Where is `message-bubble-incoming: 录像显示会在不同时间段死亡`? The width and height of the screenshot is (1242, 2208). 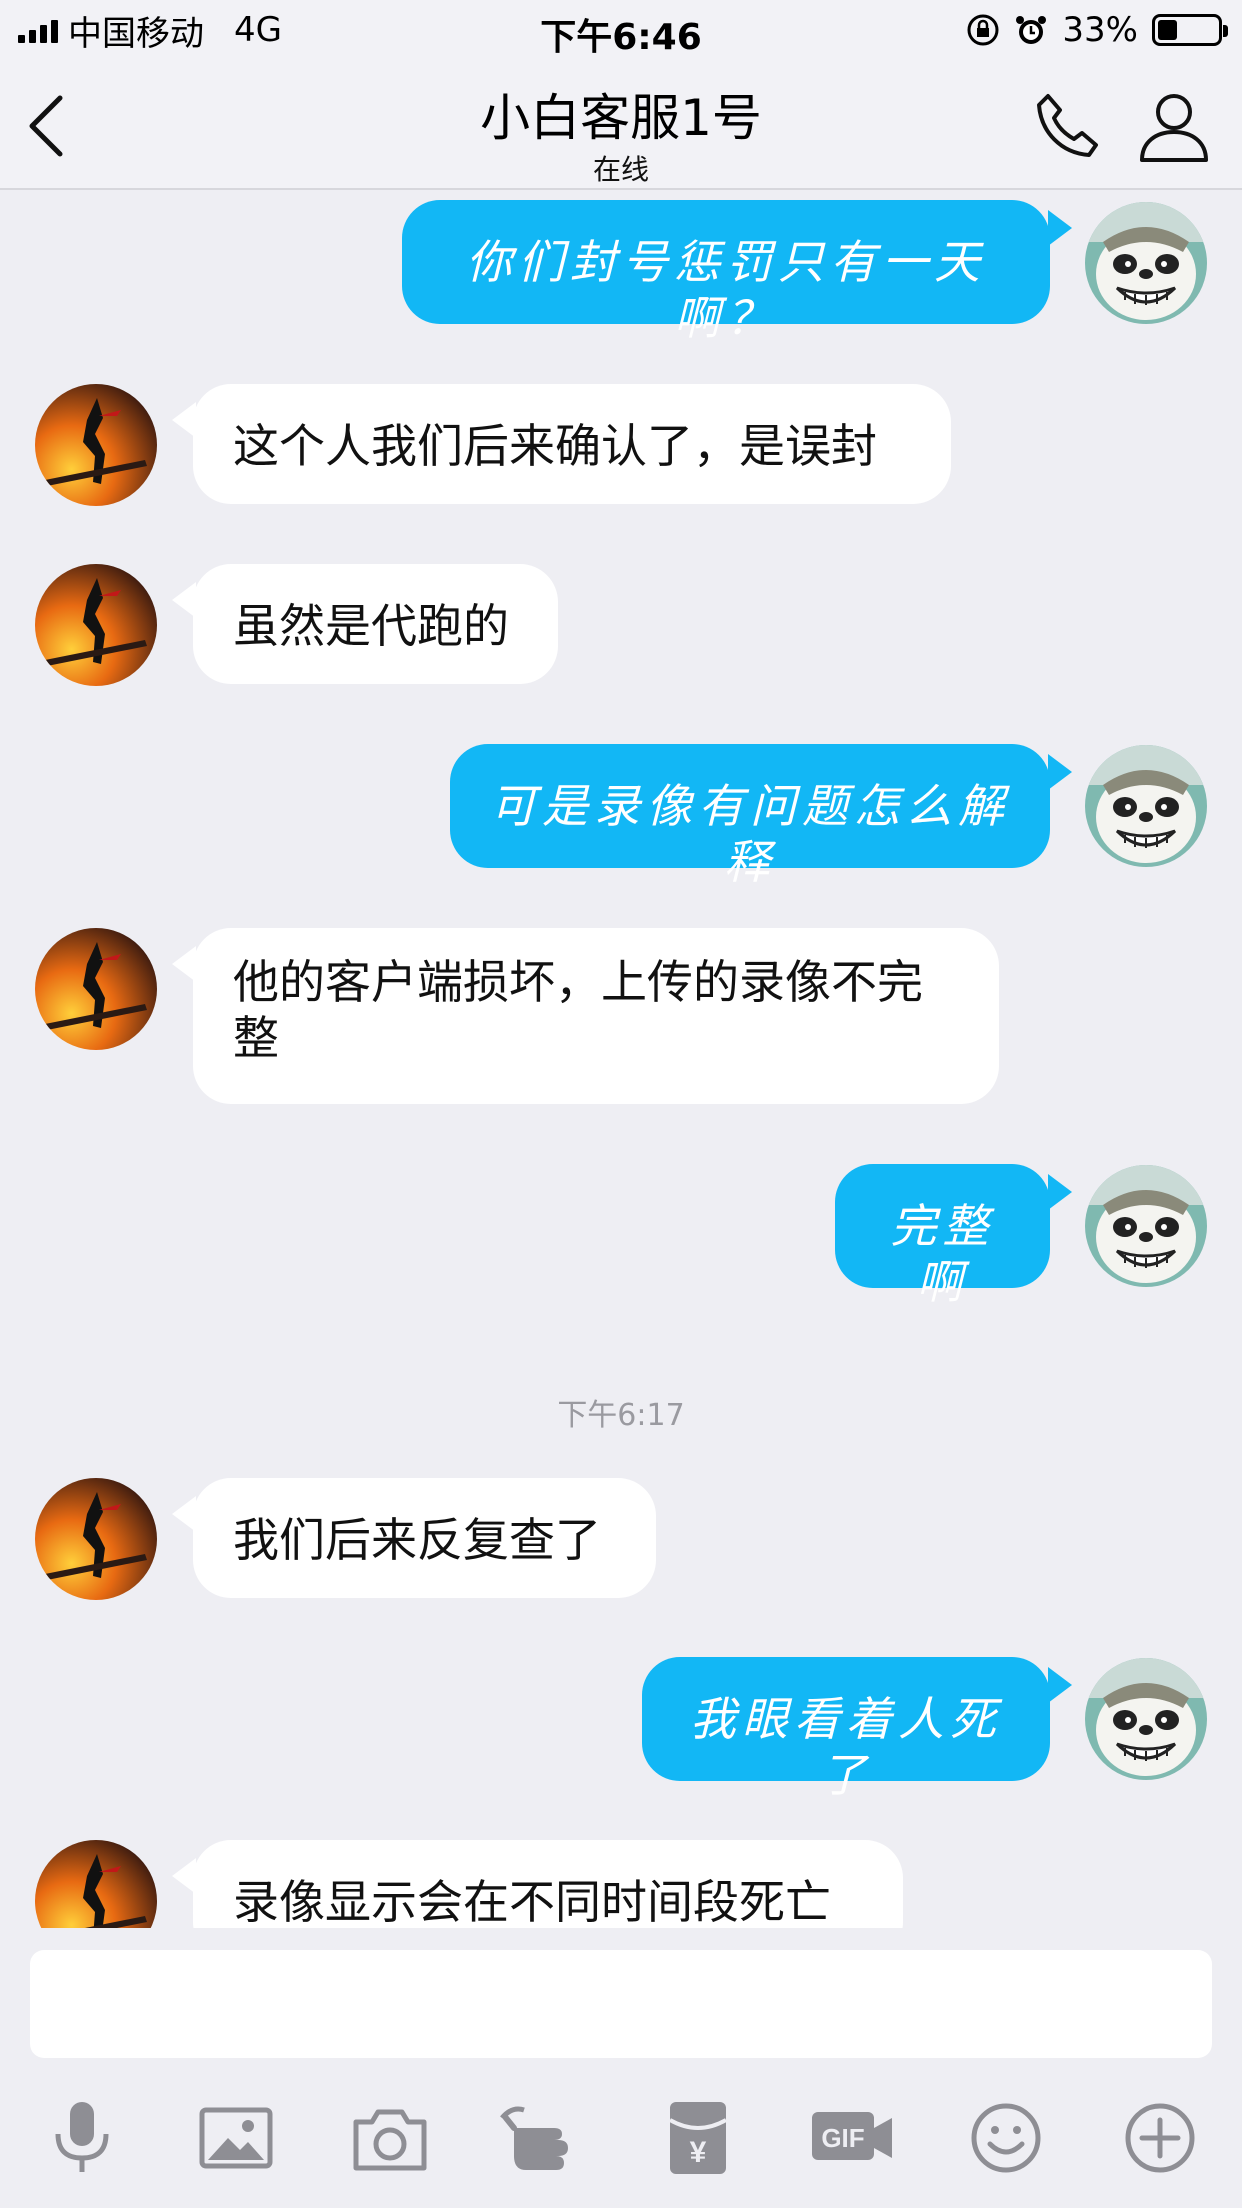 message-bubble-incoming: 录像显示会在不同时间段死亡 is located at coordinates (548, 1884).